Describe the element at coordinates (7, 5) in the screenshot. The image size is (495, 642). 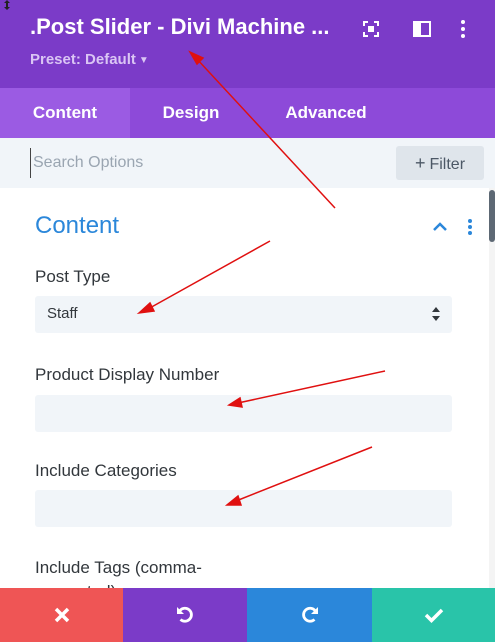
I see `resize-cursor-icon` at that location.